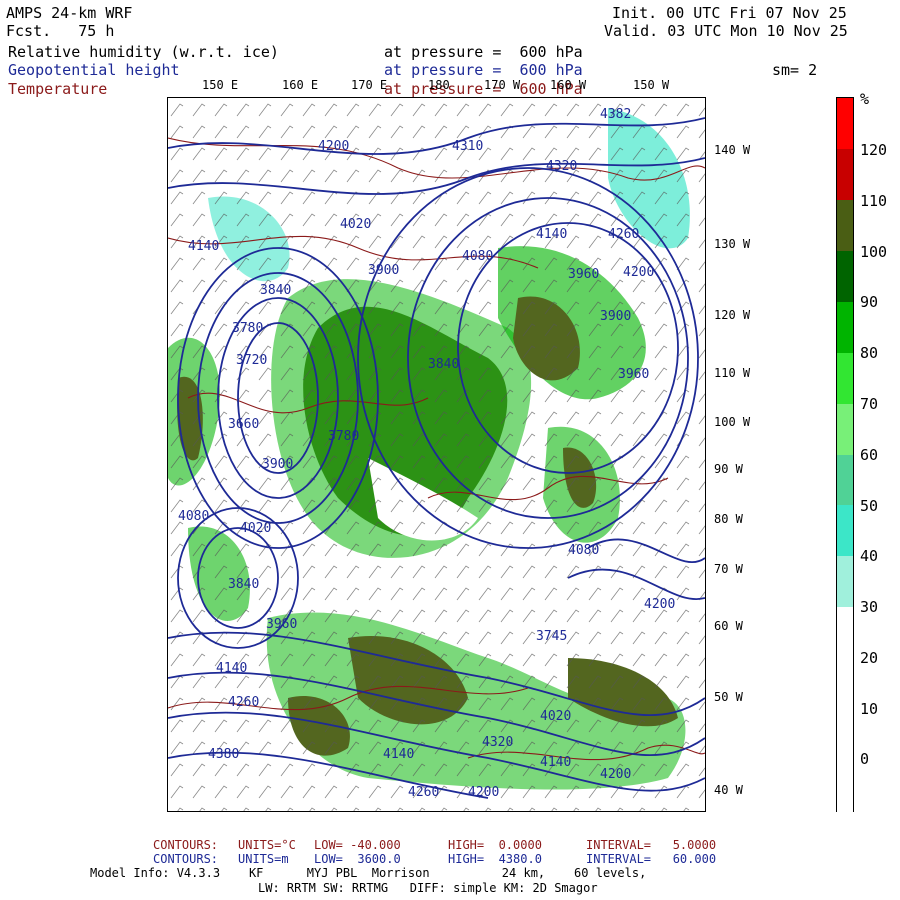  What do you see at coordinates (869, 607) in the screenshot?
I see `colorbar-label: 30` at bounding box center [869, 607].